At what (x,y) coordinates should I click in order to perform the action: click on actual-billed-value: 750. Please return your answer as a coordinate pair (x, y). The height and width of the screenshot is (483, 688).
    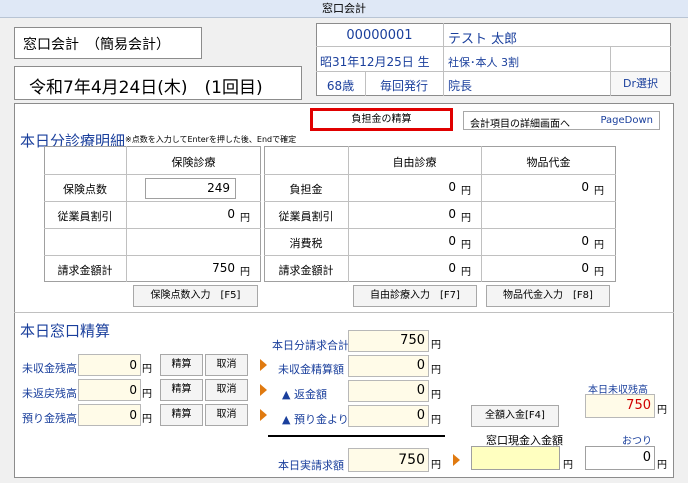
    Looking at the image, I should click on (388, 460).